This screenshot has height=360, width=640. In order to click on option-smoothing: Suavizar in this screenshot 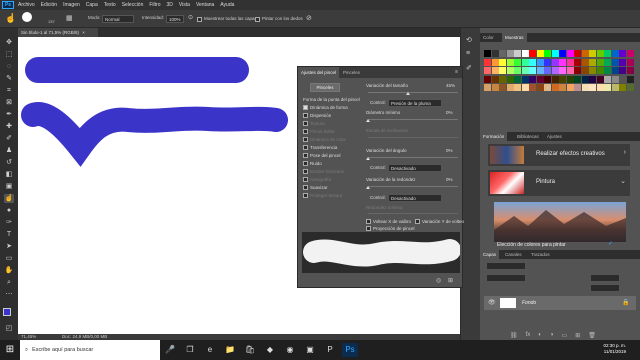, I will do `click(319, 187)`.